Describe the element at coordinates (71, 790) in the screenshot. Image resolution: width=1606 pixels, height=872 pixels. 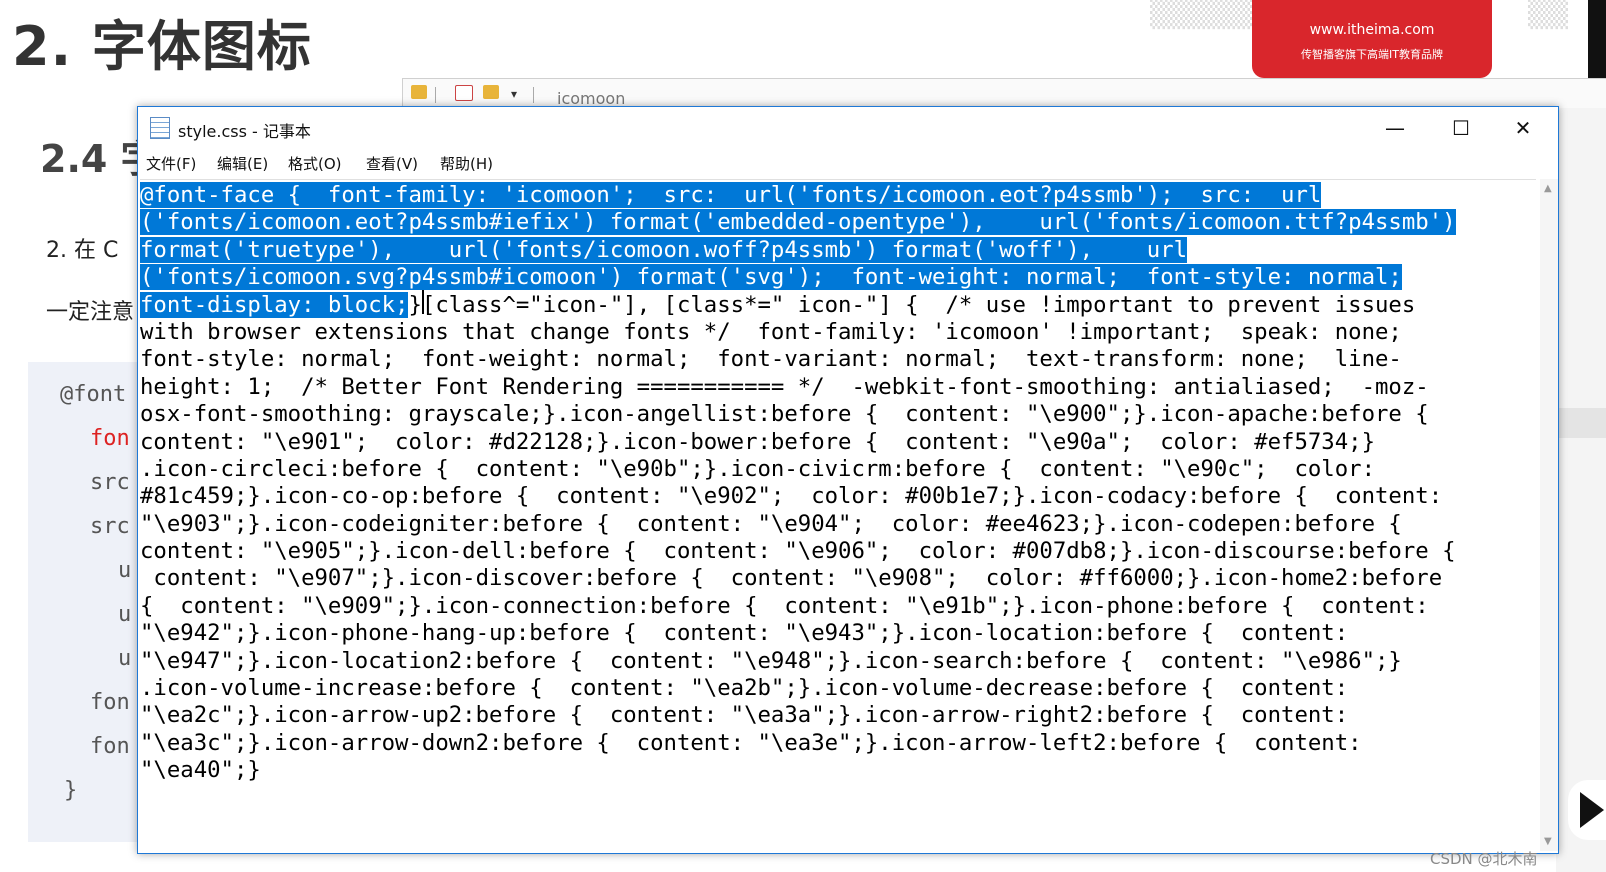
I see `slide-code-line: }` at that location.